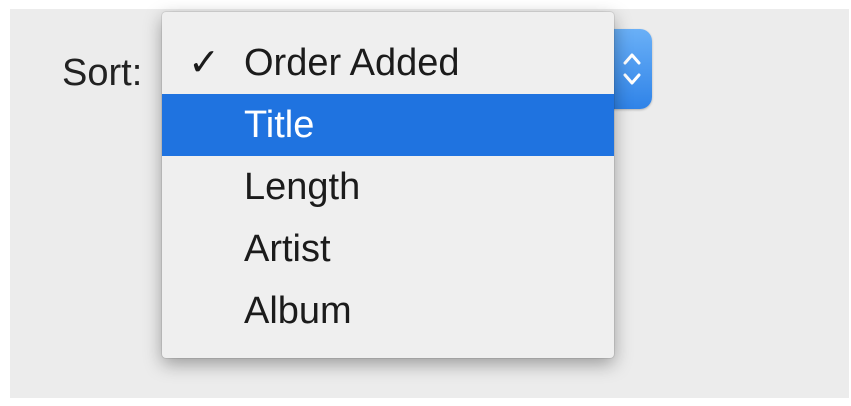 This screenshot has height=406, width=851. Describe the element at coordinates (302, 187) in the screenshot. I see `menu-item-label: Length` at that location.